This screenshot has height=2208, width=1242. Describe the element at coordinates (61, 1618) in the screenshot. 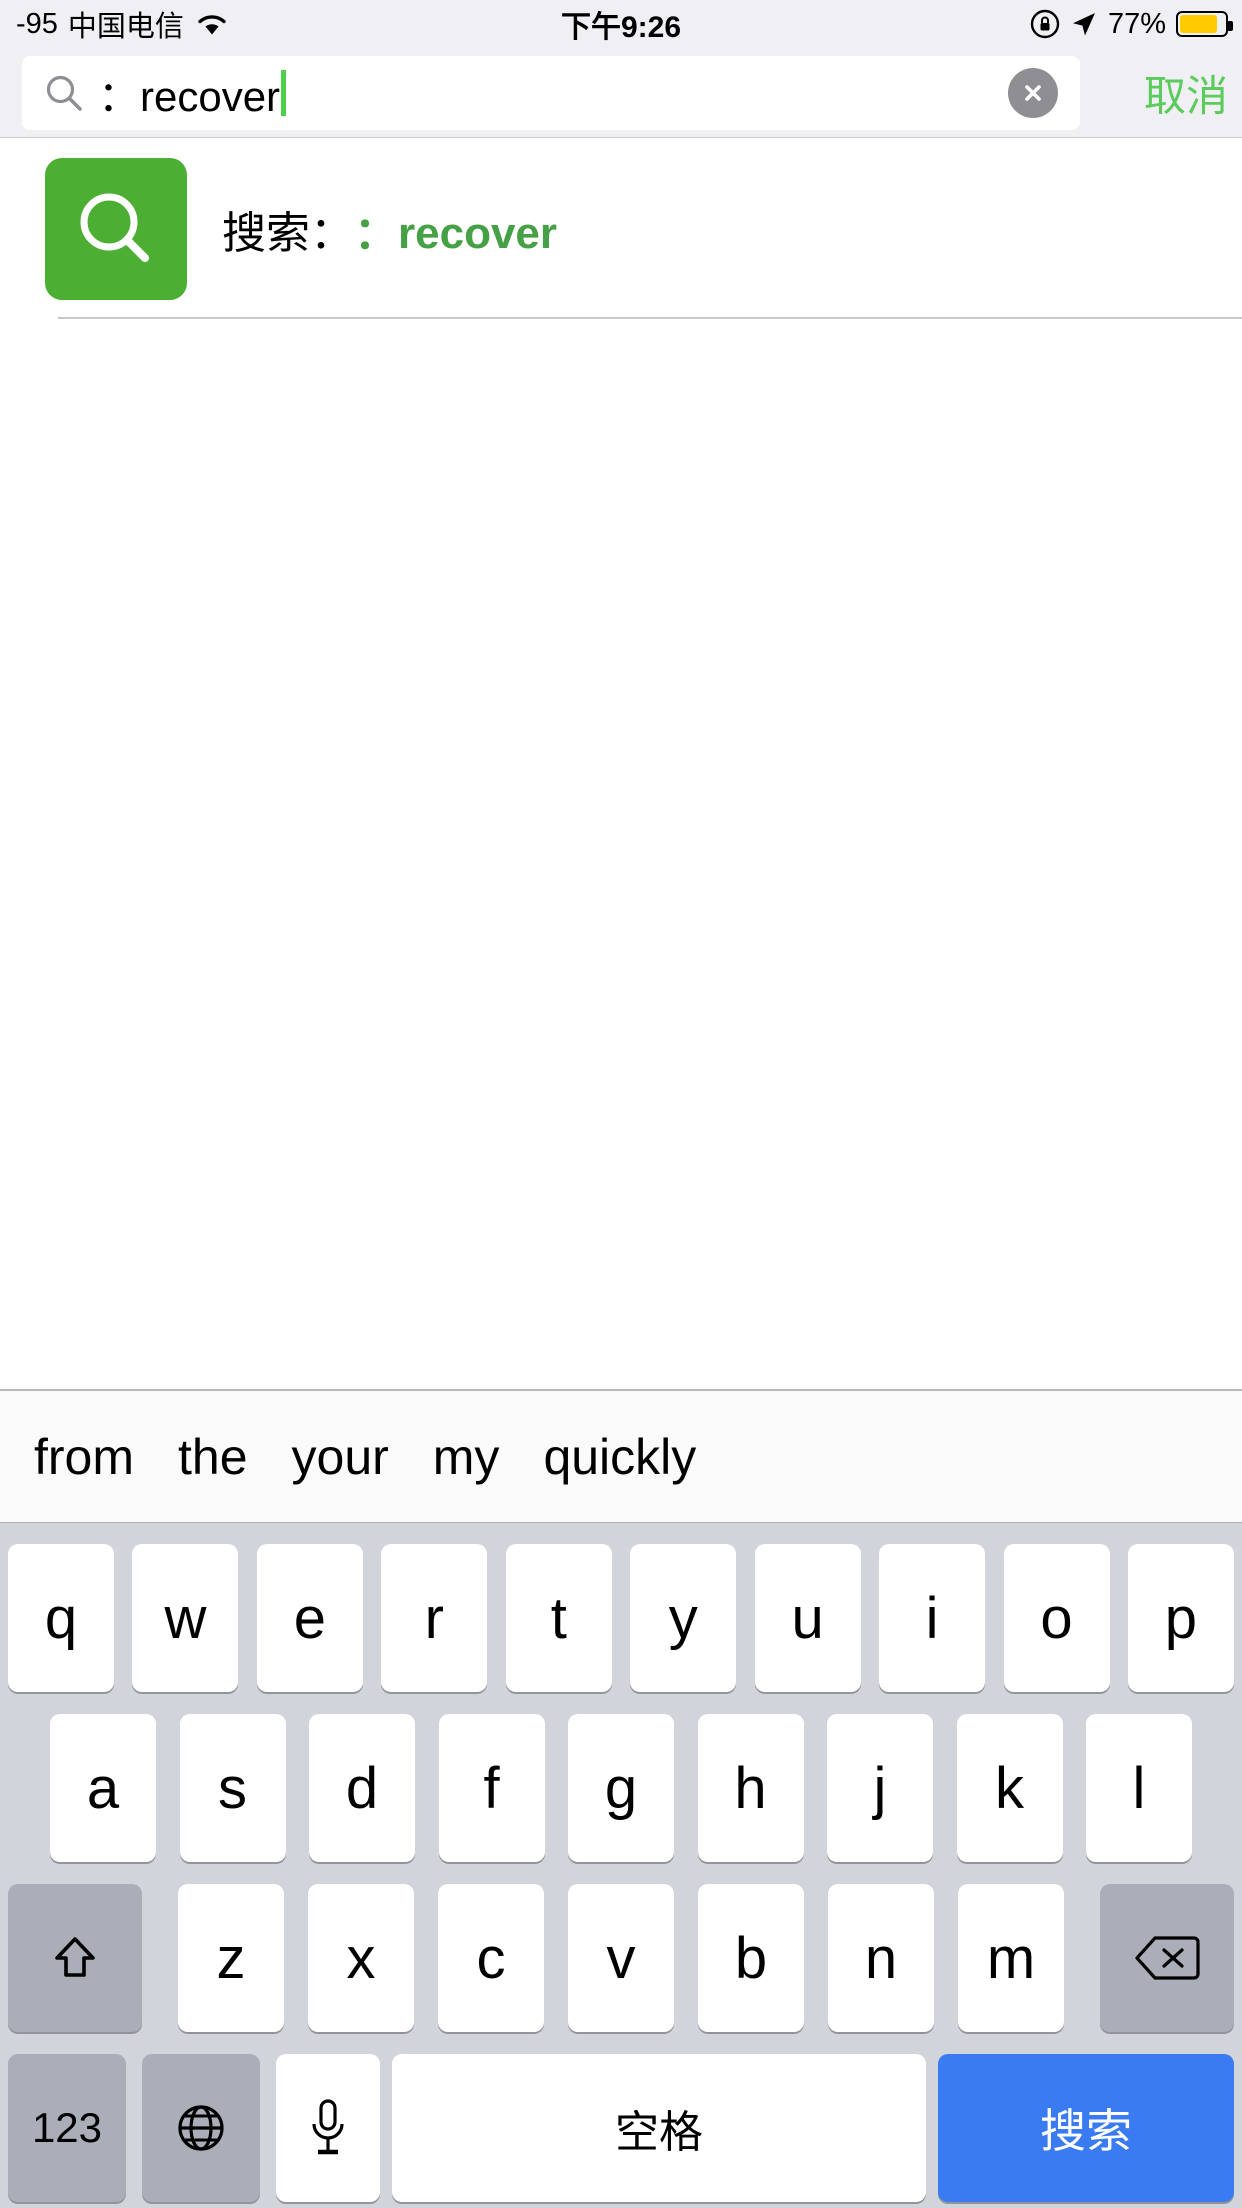

I see `key-q: q` at that location.